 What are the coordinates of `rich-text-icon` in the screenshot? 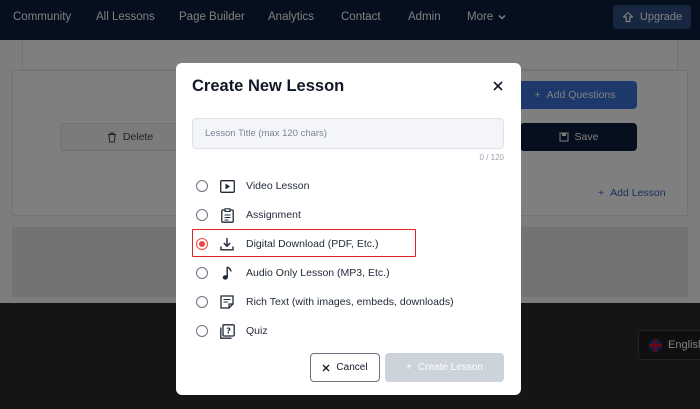 It's located at (227, 302).